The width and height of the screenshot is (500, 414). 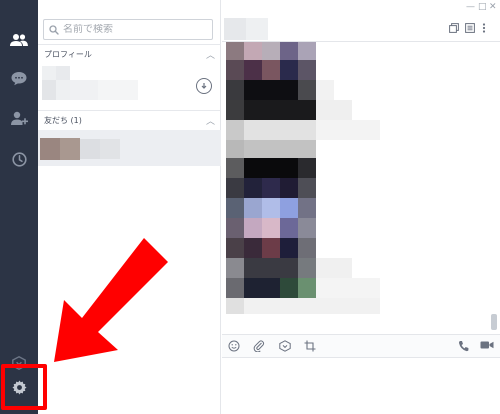 I want to click on friend-search-box, so click(x=128, y=29).